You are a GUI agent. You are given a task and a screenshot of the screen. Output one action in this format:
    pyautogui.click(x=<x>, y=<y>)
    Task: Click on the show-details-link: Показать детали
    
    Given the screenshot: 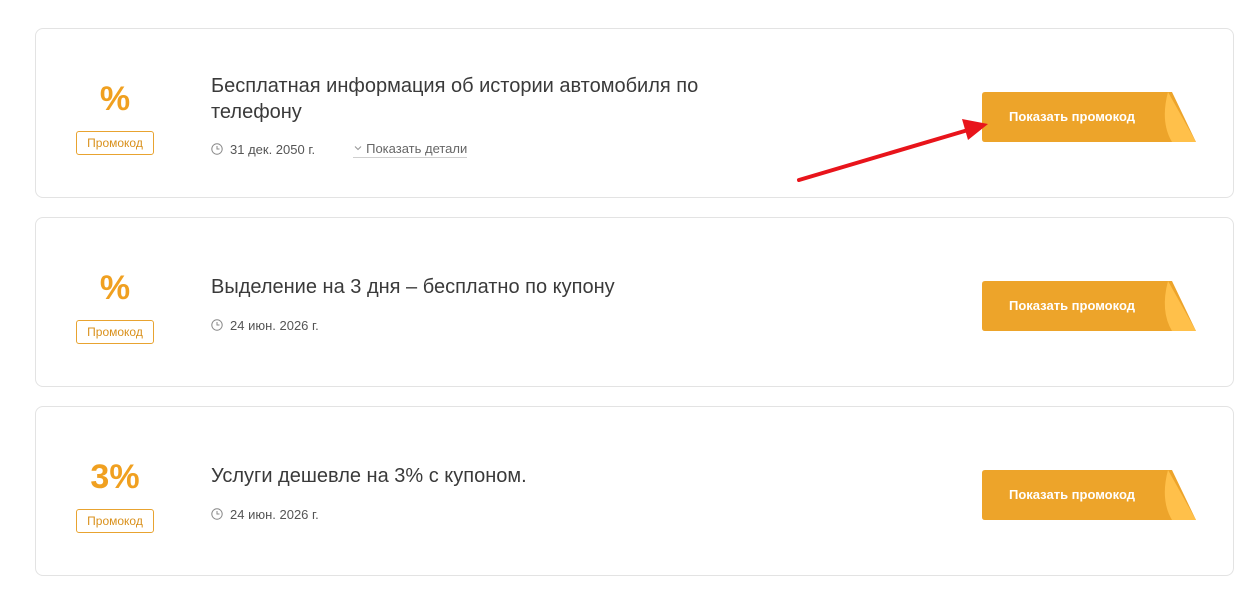 What is the action you would take?
    pyautogui.click(x=410, y=149)
    